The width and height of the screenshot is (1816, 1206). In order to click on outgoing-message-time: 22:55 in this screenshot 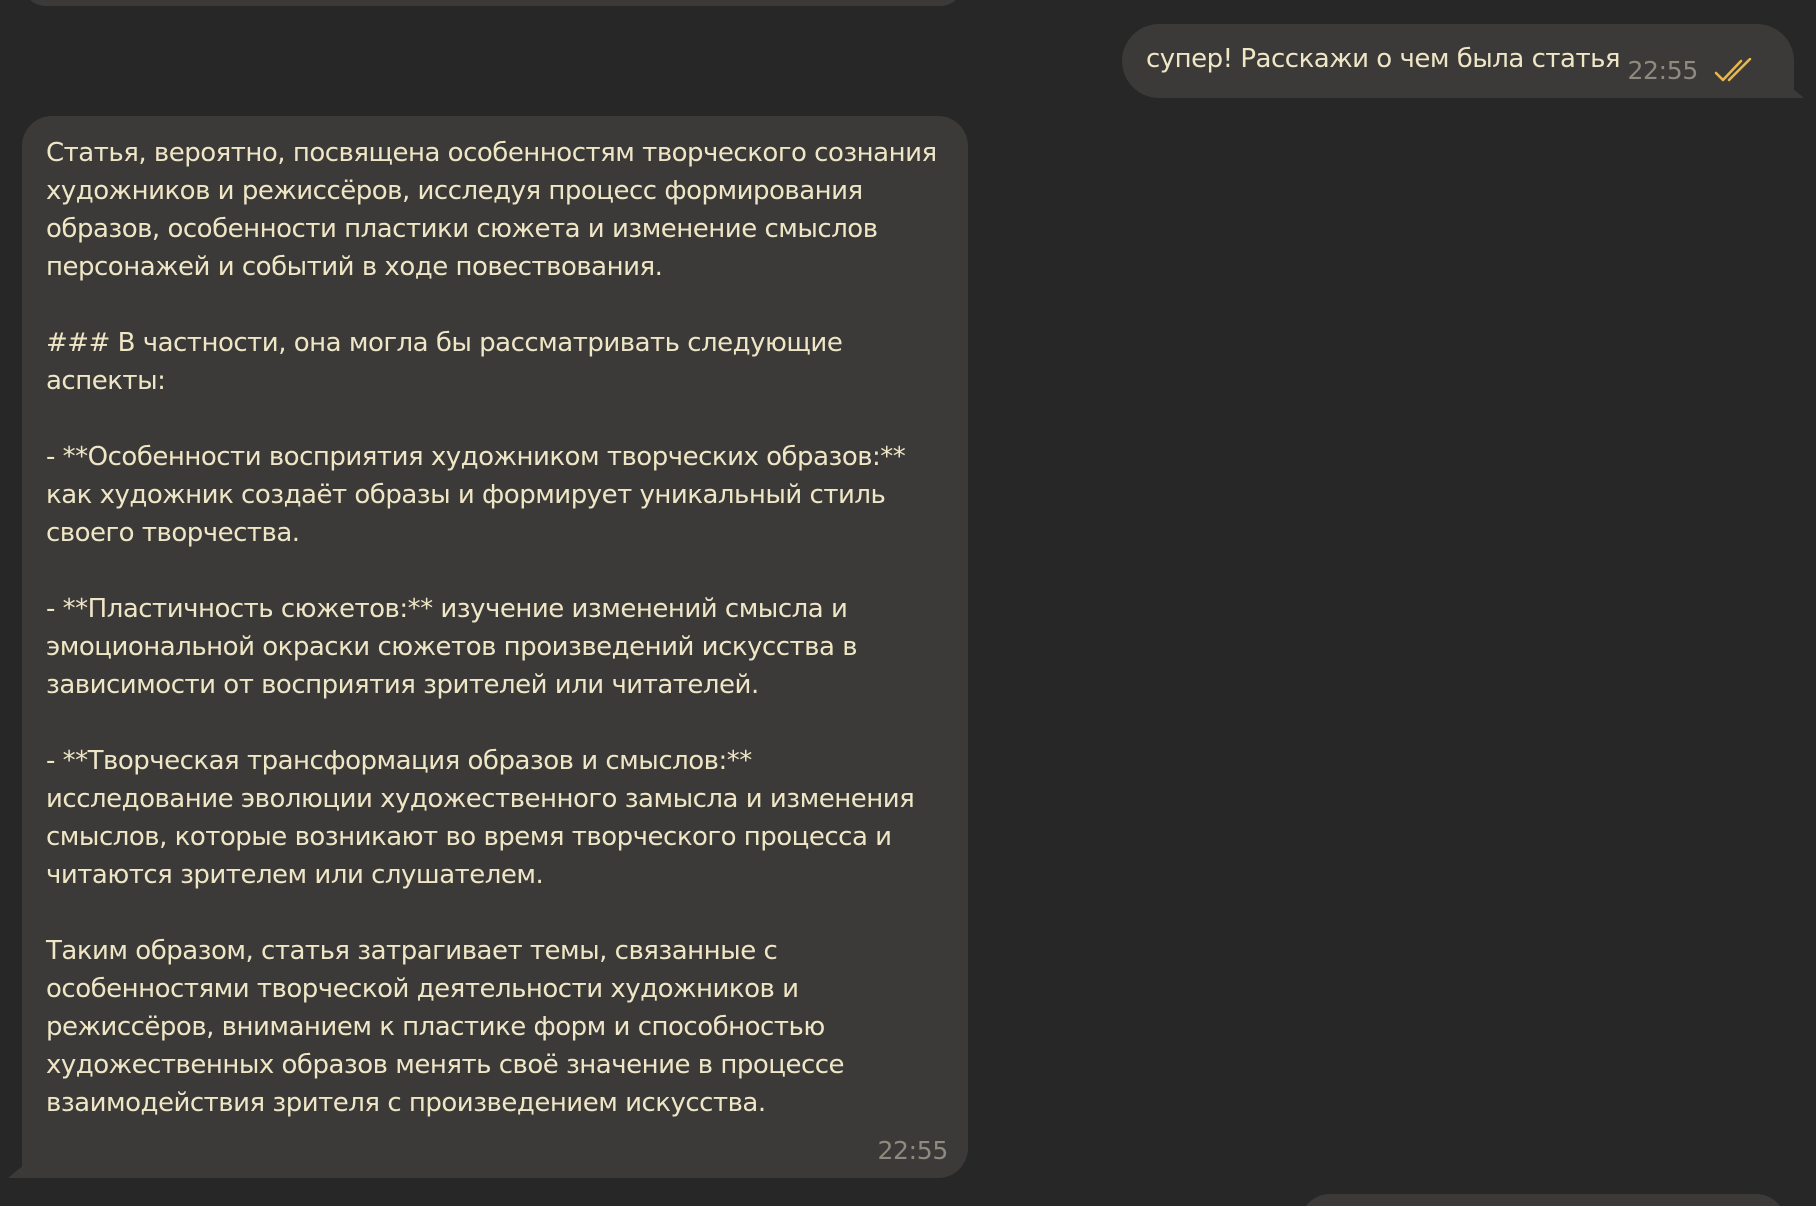, I will do `click(1662, 70)`.